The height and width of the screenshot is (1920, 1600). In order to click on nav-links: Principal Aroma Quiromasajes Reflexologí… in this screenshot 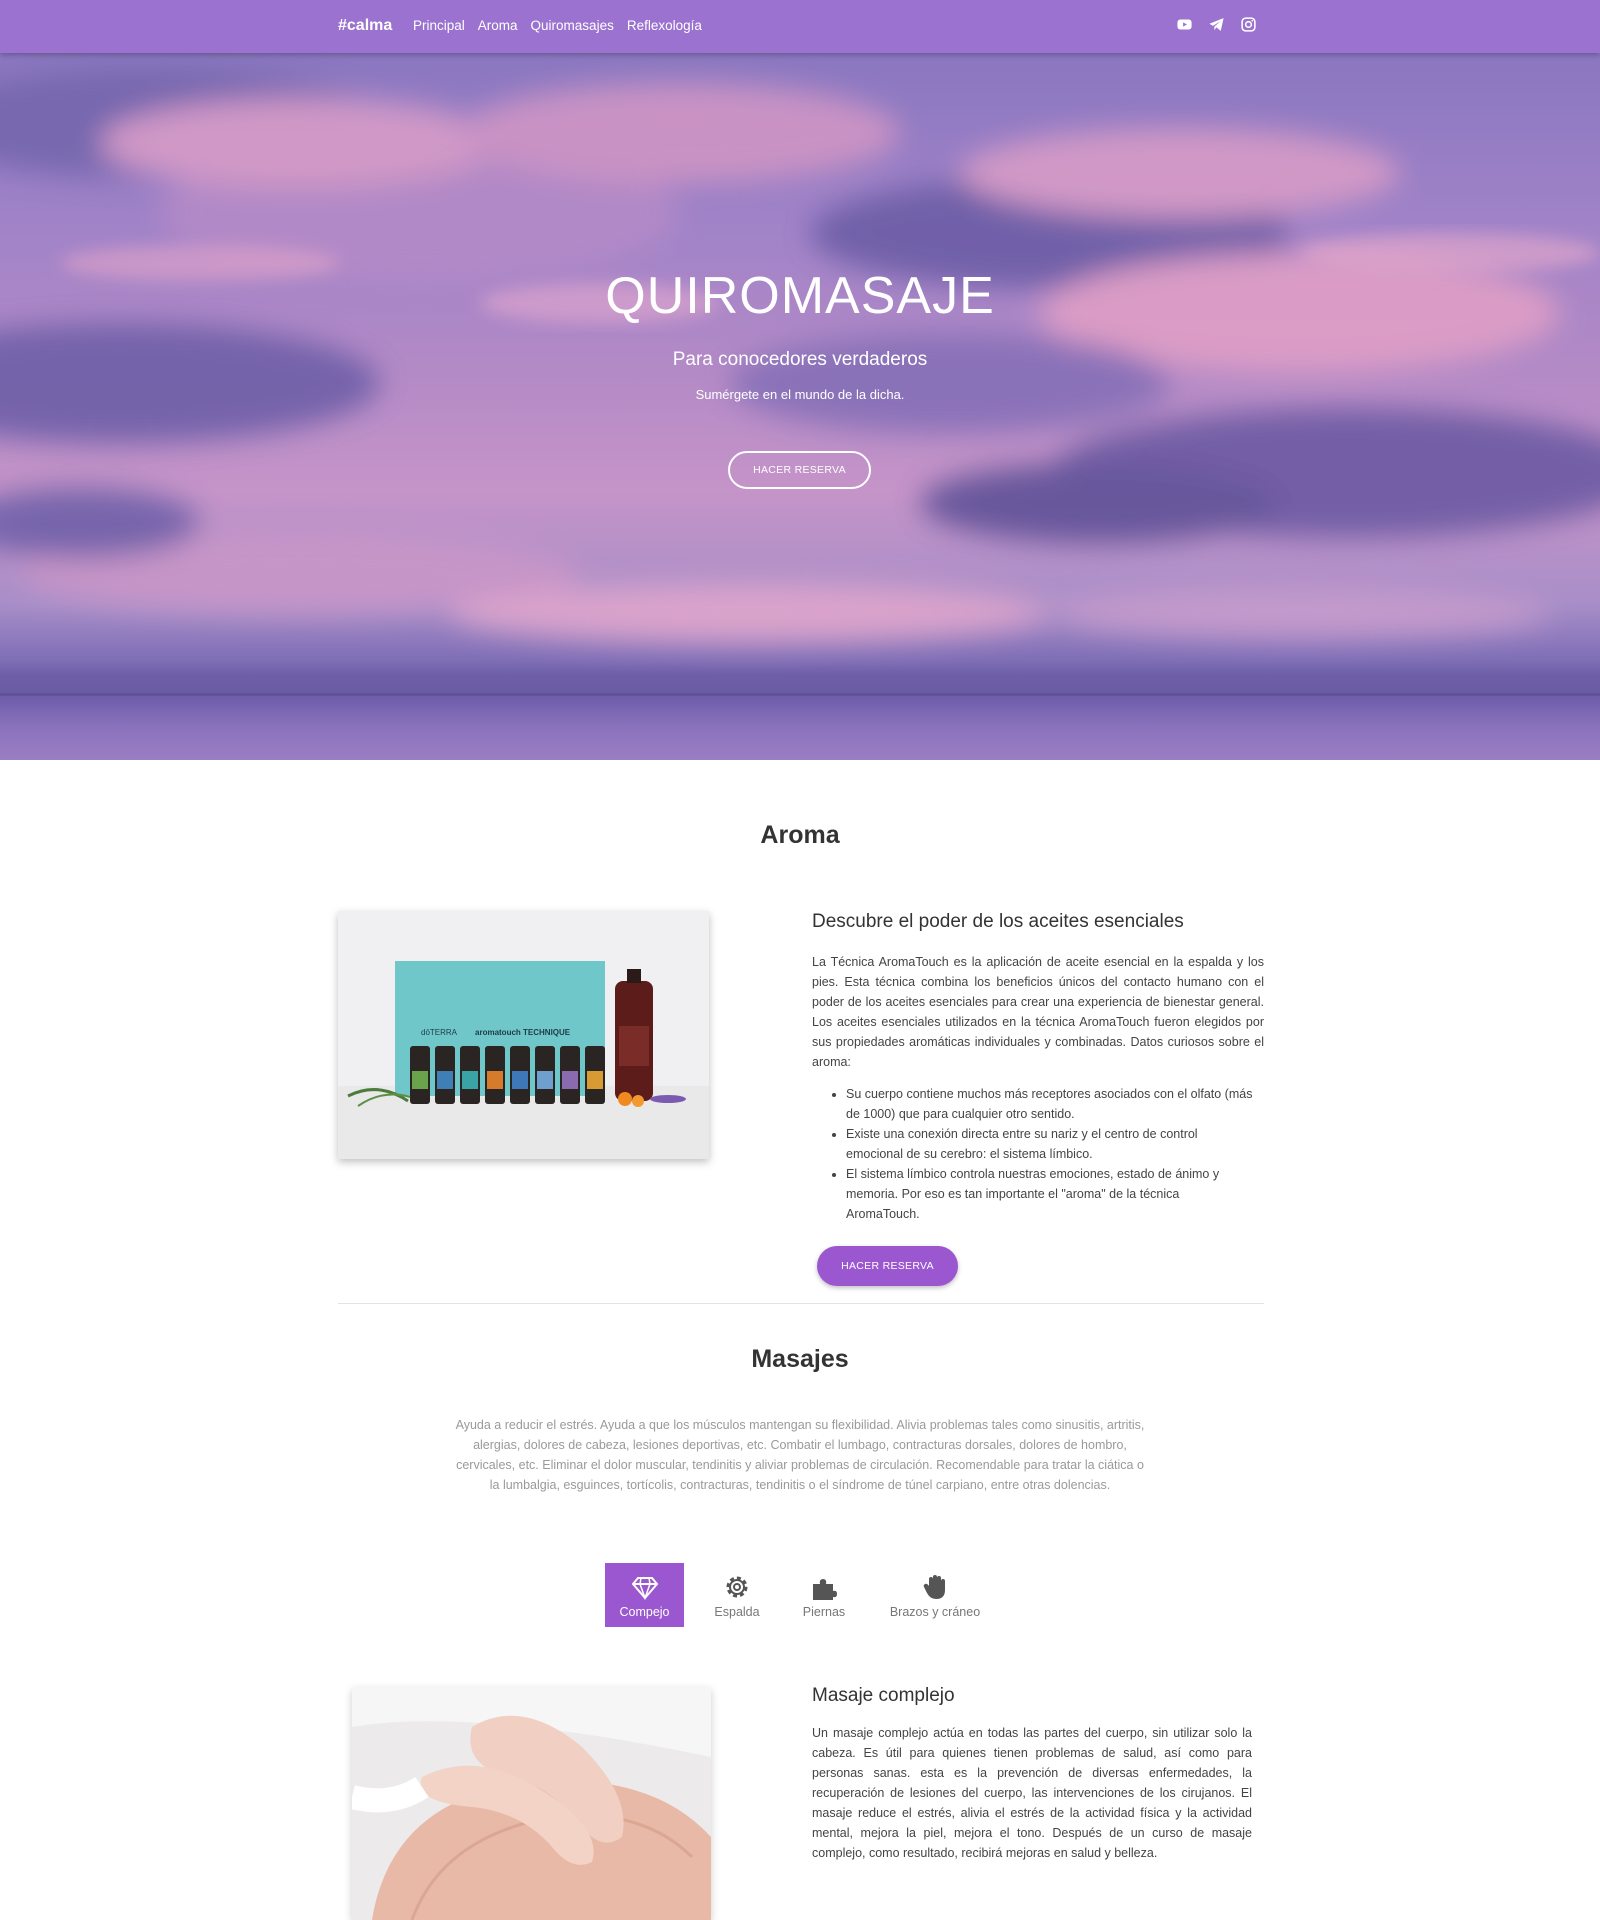, I will do `click(557, 25)`.